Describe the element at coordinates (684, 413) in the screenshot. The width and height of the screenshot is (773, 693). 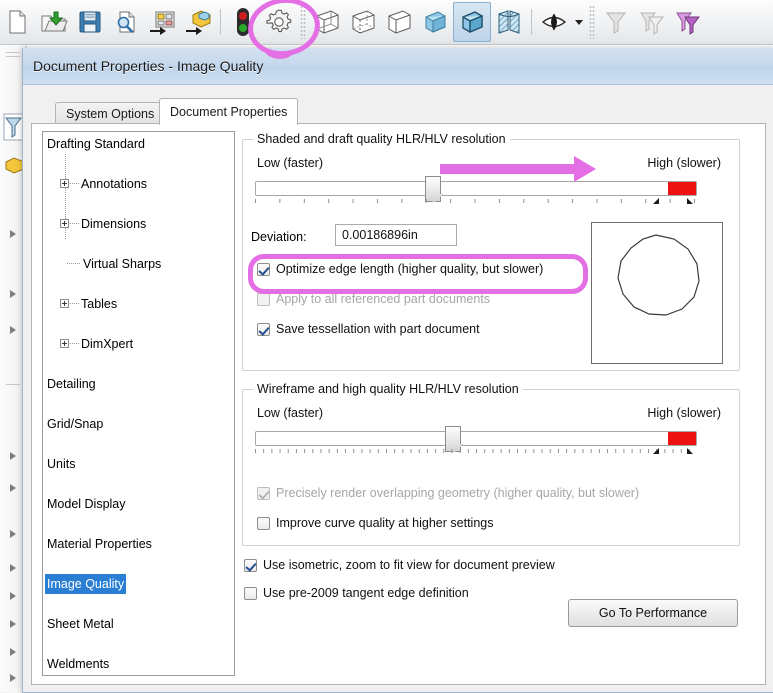
I see `wireframe-high-label: High (slower)` at that location.